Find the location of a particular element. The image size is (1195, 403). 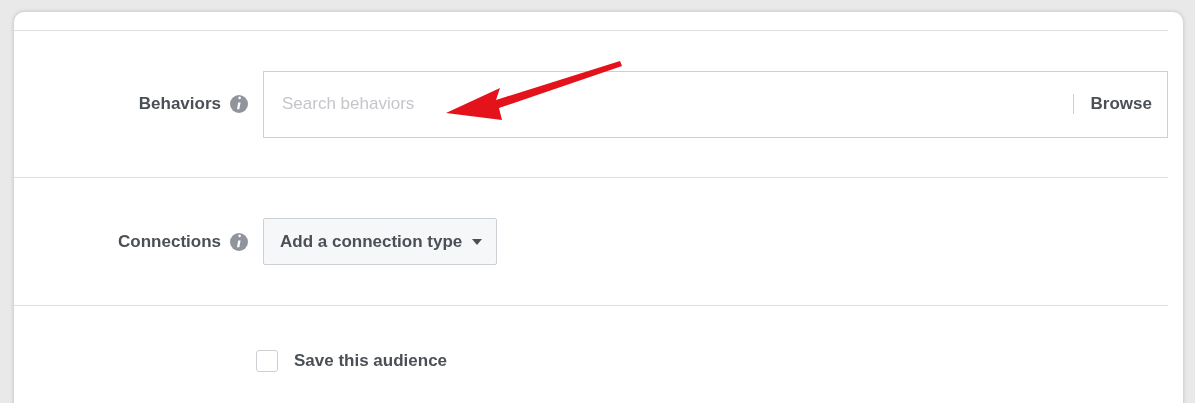

field-label: Behaviors is located at coordinates (179, 104).